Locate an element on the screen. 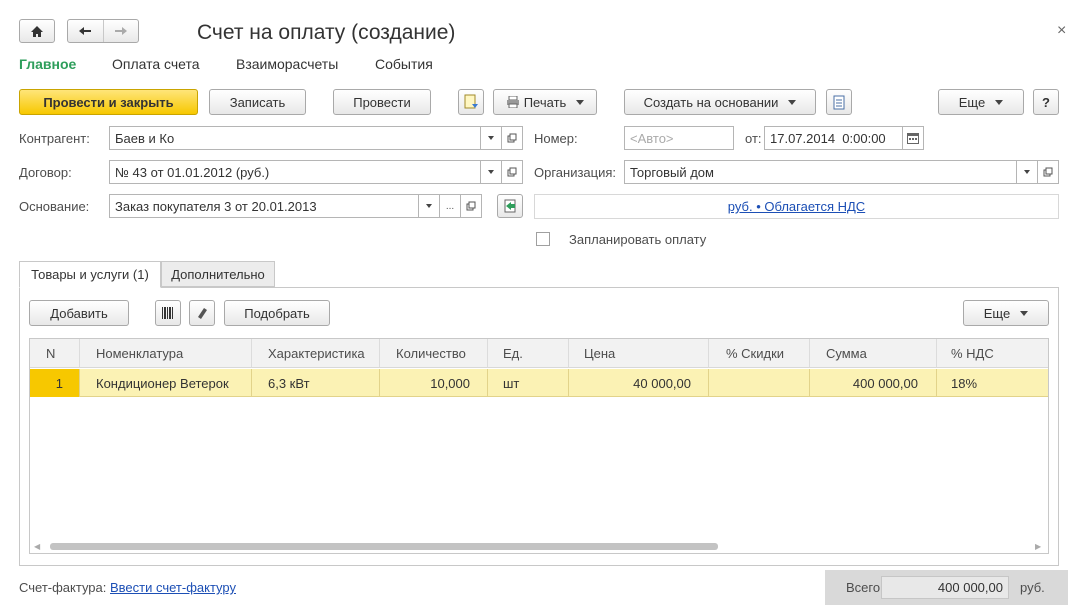 The image size is (1085, 614). contract-field: № 43 от 01.01.2012 (руб.) is located at coordinates (305, 172).